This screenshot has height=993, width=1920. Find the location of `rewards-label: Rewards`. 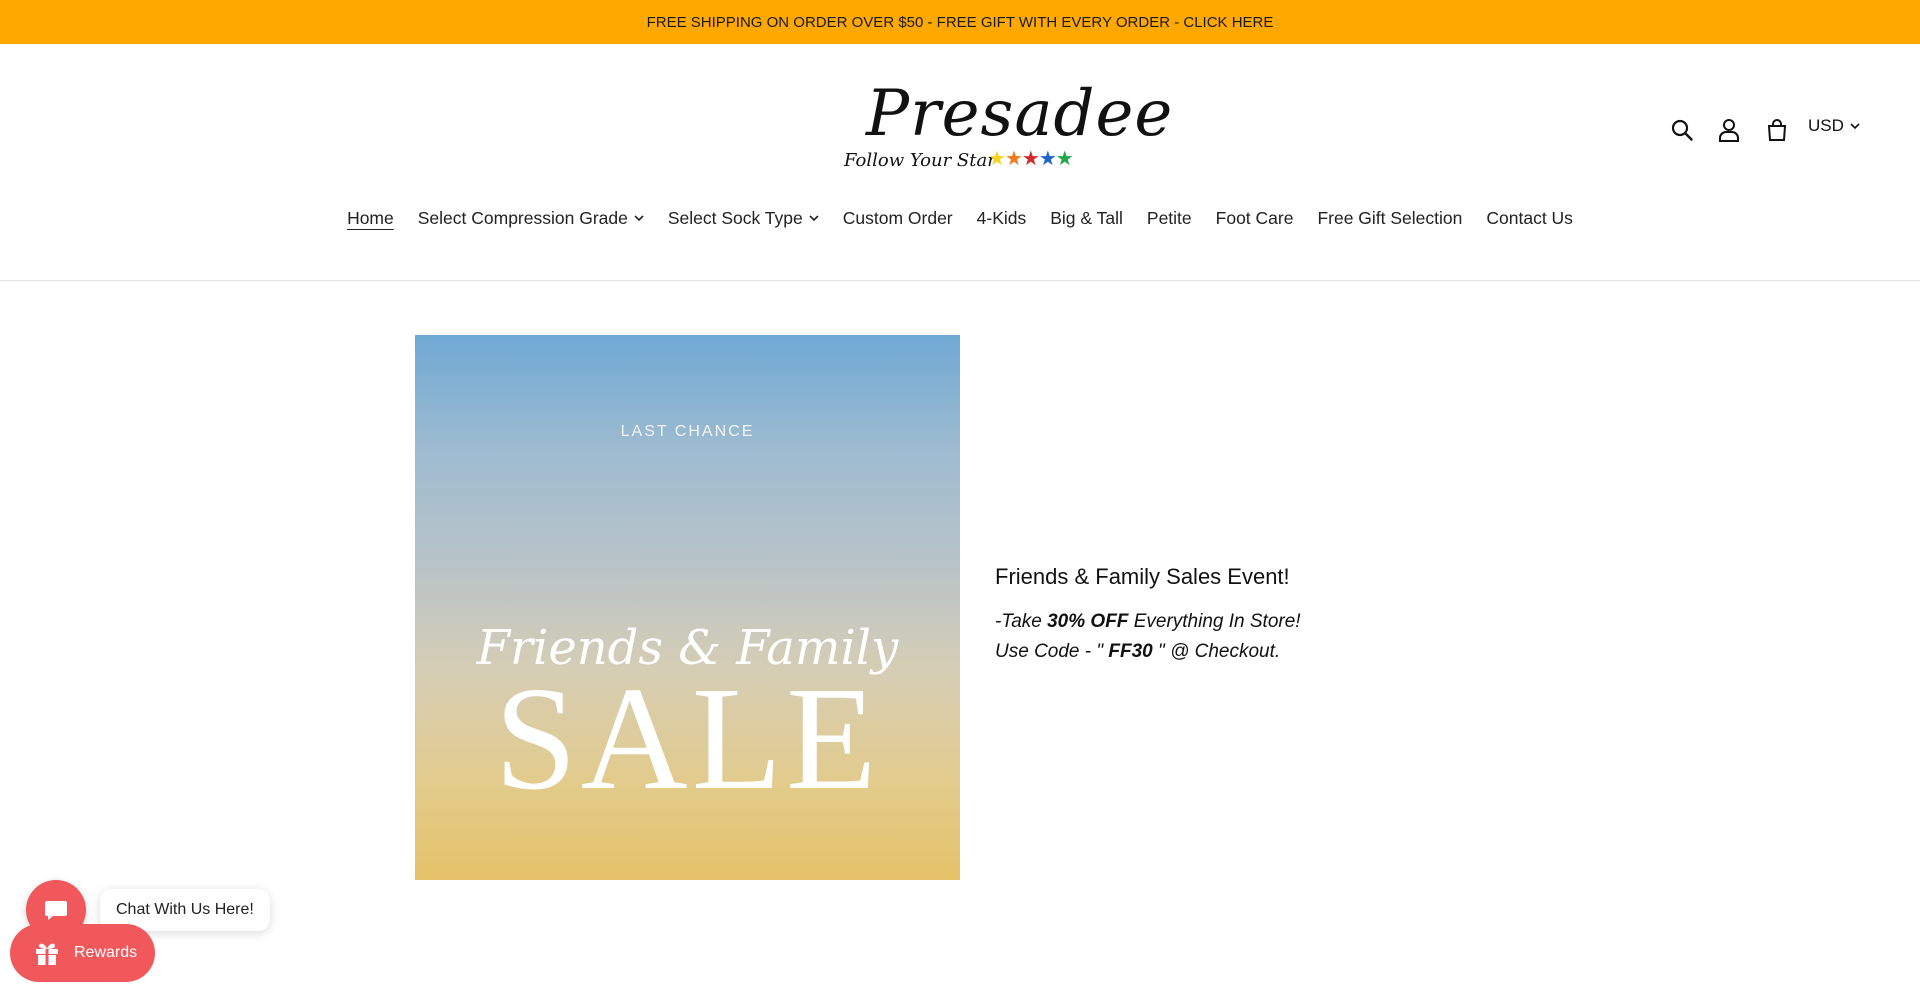

rewards-label: Rewards is located at coordinates (106, 952).